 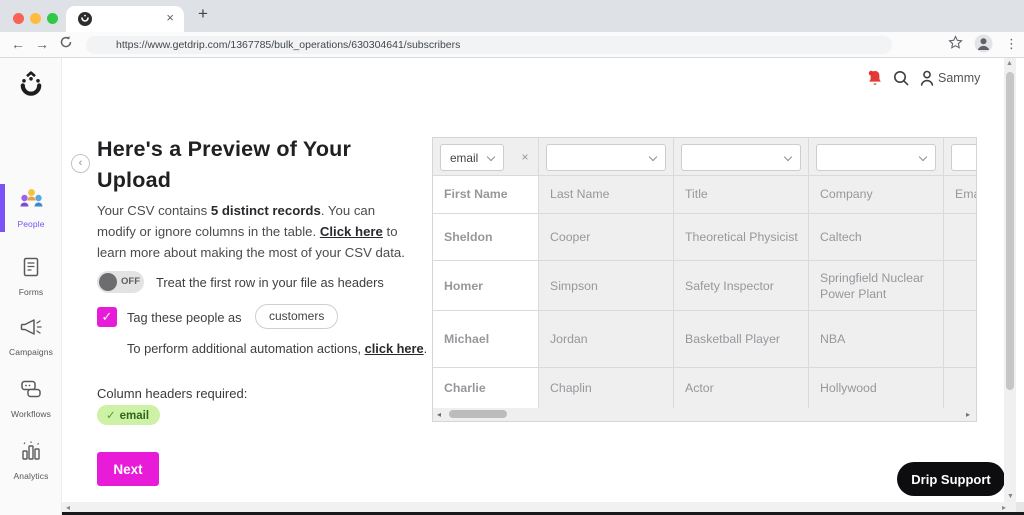 I want to click on sidebar-item-label: Forms, so click(x=31, y=292).